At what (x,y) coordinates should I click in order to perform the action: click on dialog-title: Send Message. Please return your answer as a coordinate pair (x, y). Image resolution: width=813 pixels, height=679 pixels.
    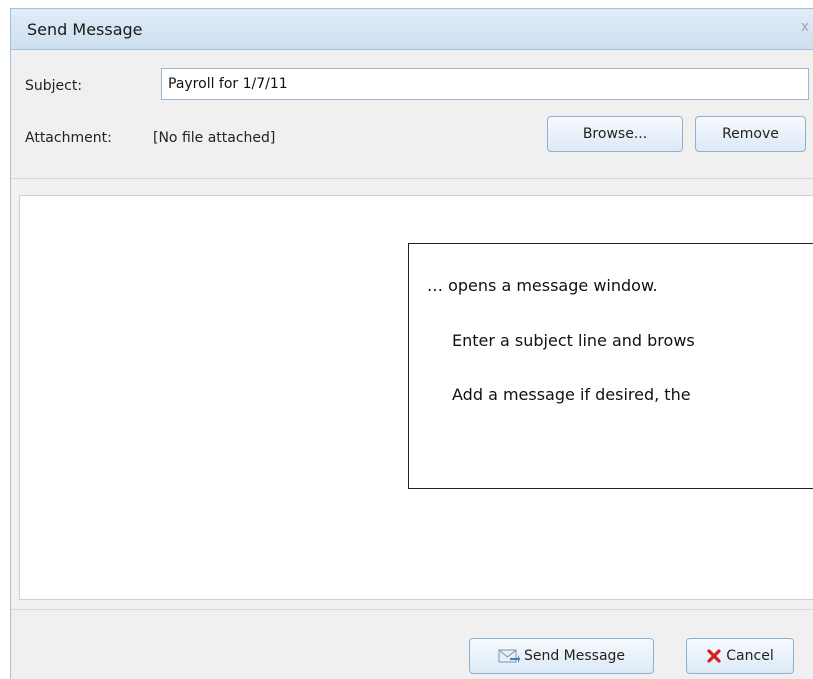
    Looking at the image, I should click on (85, 29).